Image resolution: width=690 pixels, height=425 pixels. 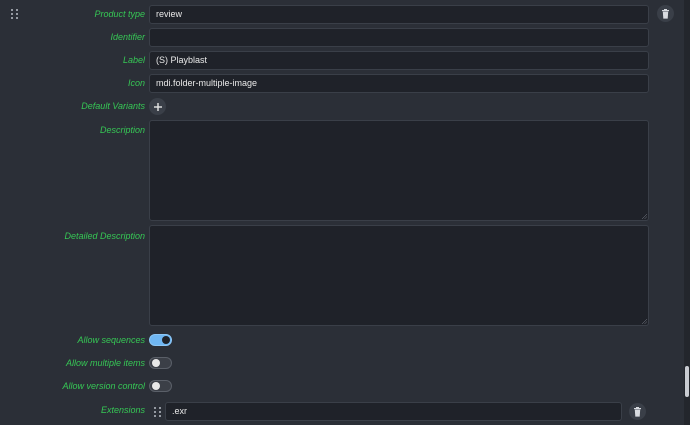 I want to click on allow-version-control-toggle, so click(x=160, y=386).